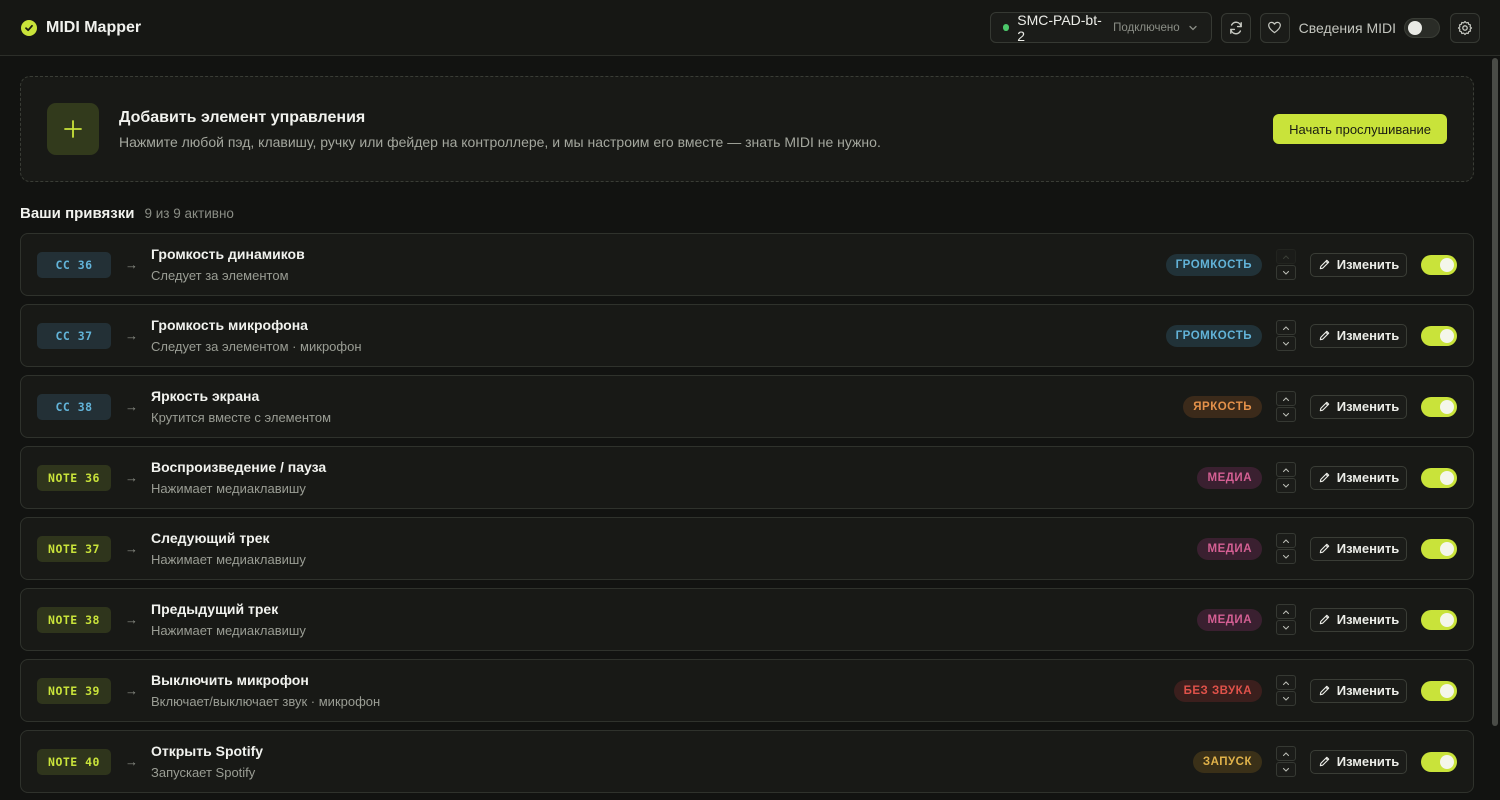 Image resolution: width=1500 pixels, height=800 pixels. I want to click on binding-title: Выключить микрофон, so click(230, 680).